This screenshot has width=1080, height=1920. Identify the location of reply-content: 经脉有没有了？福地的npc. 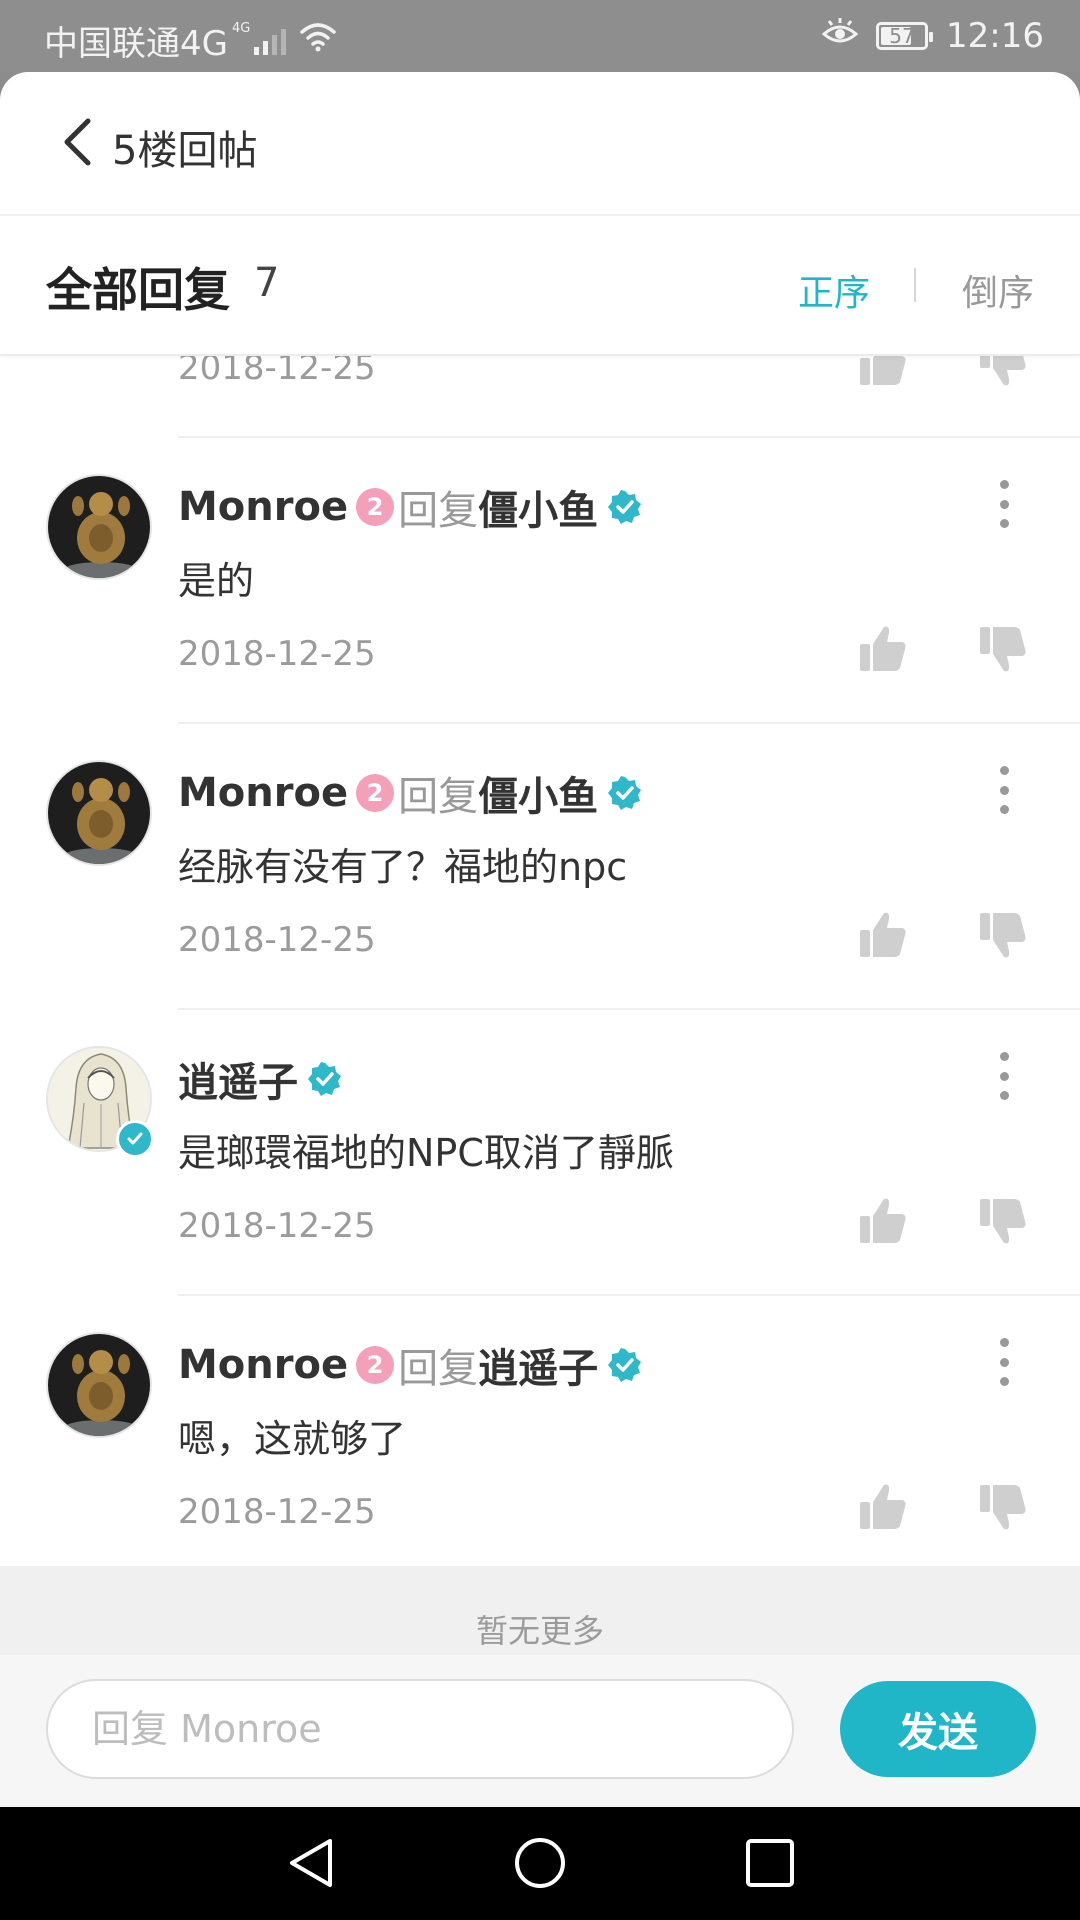
(403, 867).